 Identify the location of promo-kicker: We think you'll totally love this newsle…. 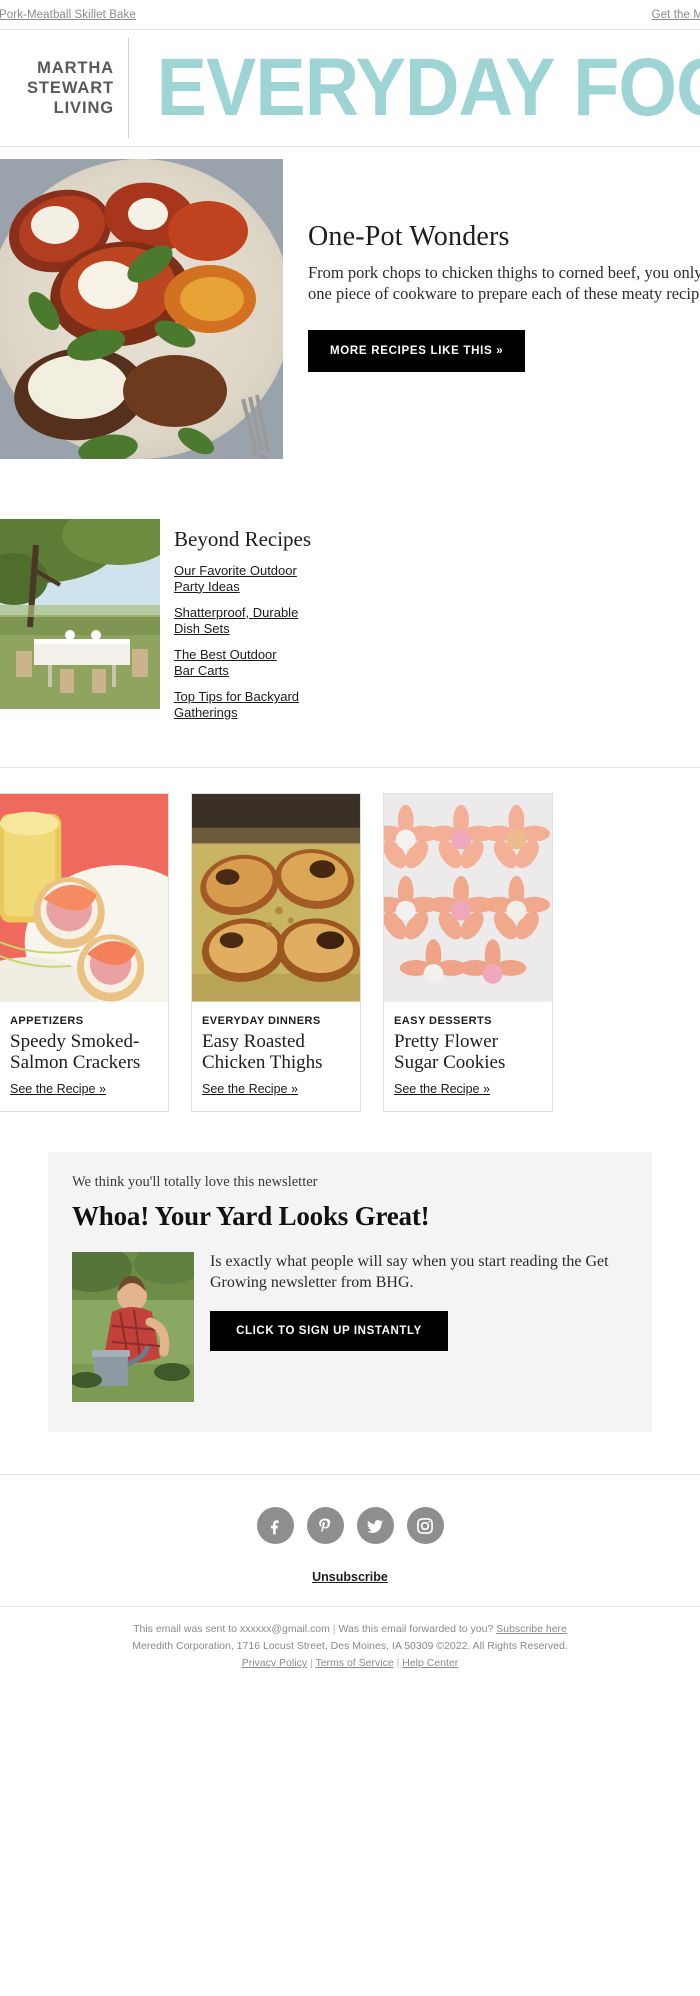
(195, 1182).